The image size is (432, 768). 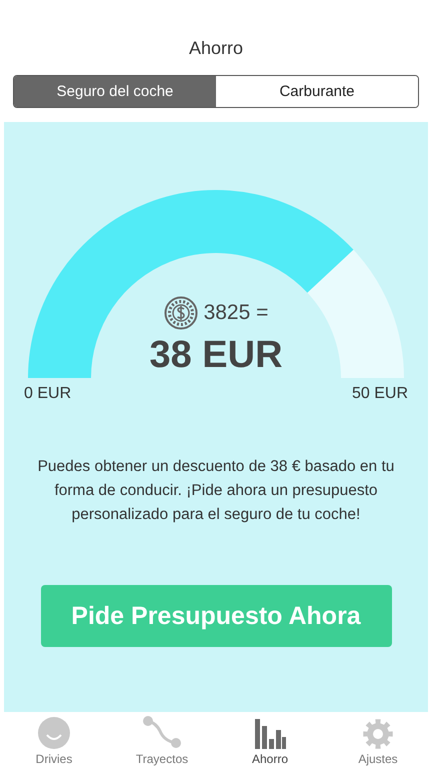 I want to click on tab-bar-item: Trayectos, so click(x=162, y=740).